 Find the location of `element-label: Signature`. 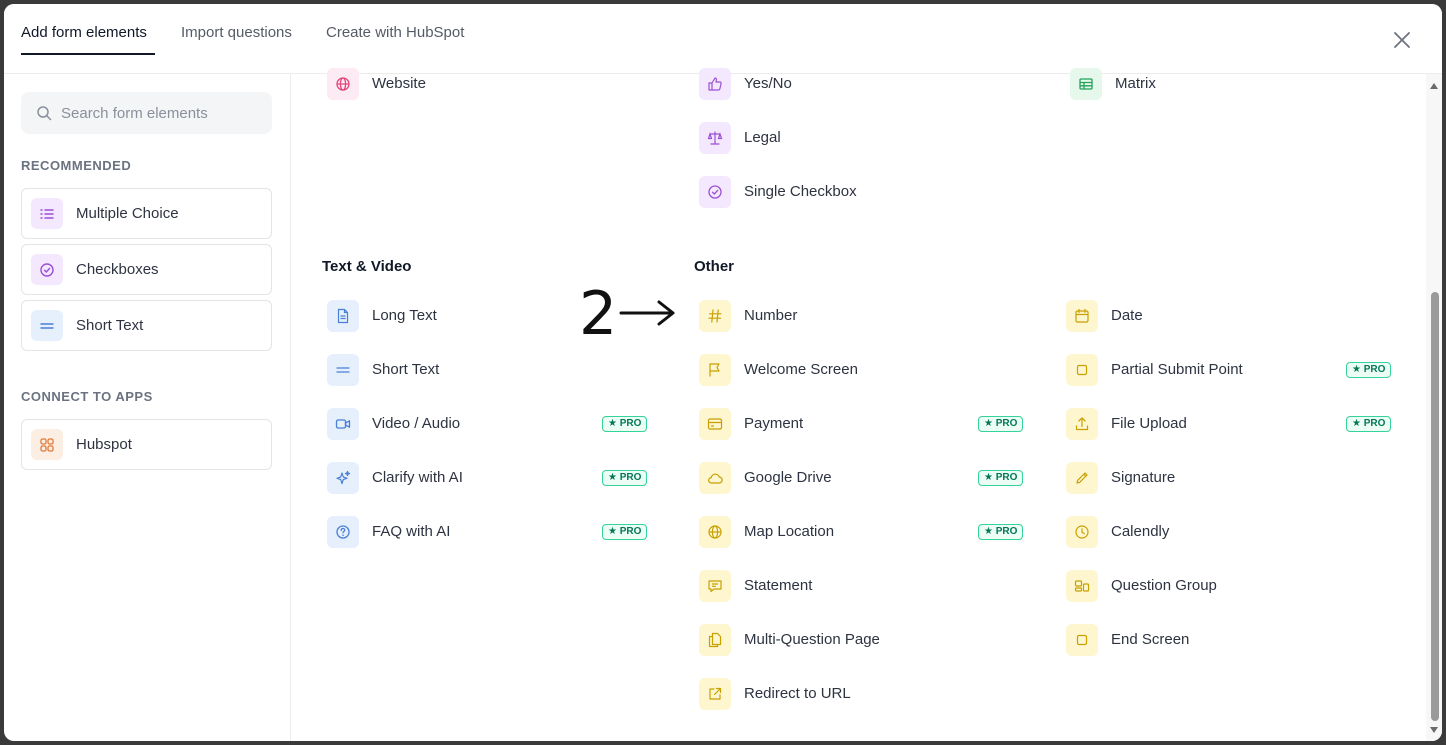

element-label: Signature is located at coordinates (1143, 477).